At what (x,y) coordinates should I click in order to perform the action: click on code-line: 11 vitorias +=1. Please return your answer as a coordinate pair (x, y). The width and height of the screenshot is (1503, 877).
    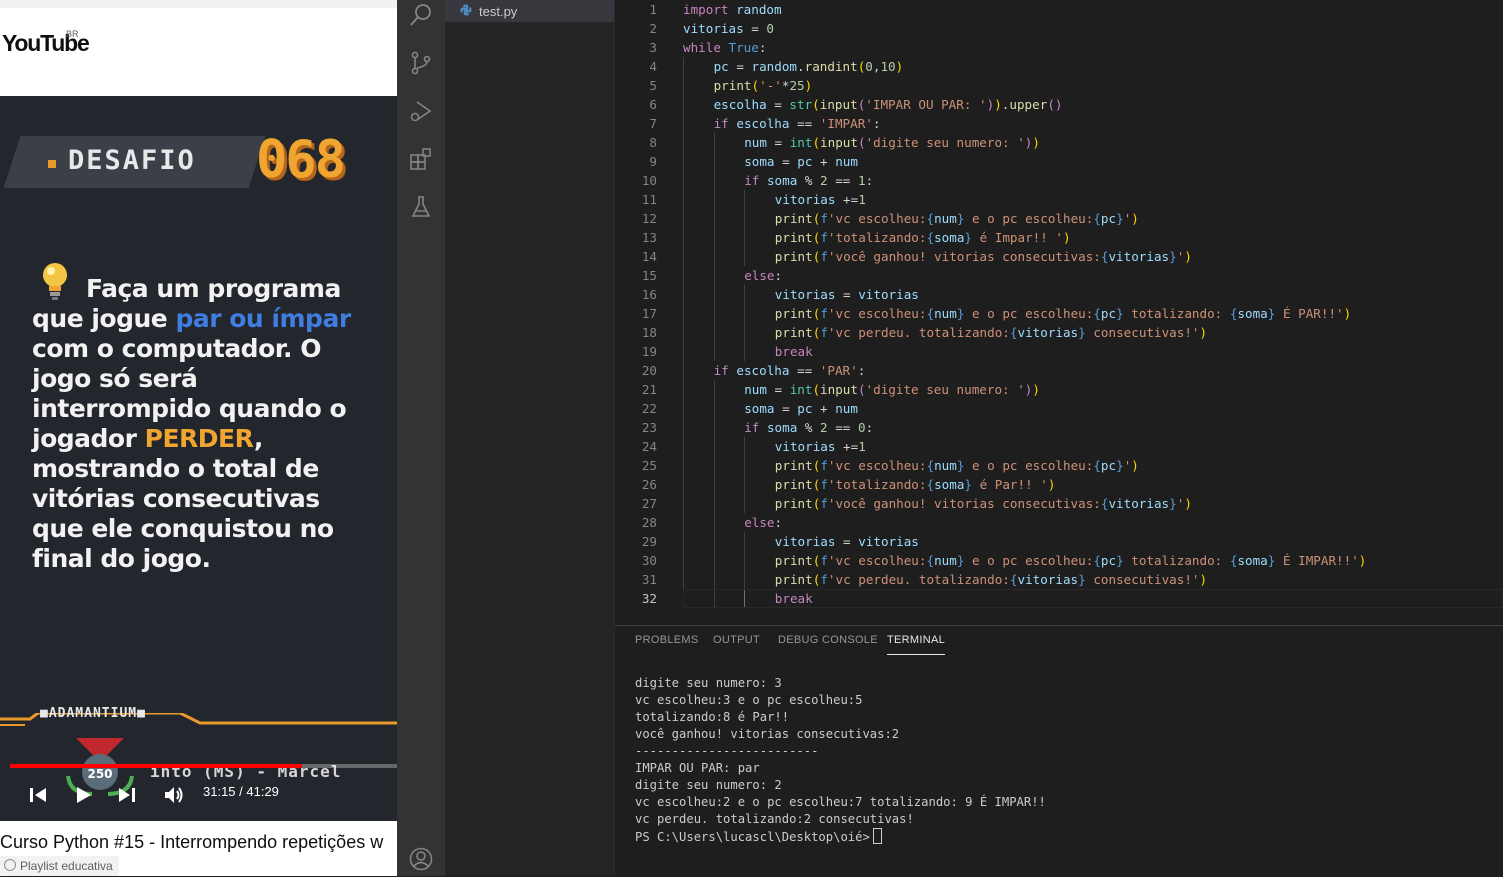
    Looking at the image, I should click on (1059, 199).